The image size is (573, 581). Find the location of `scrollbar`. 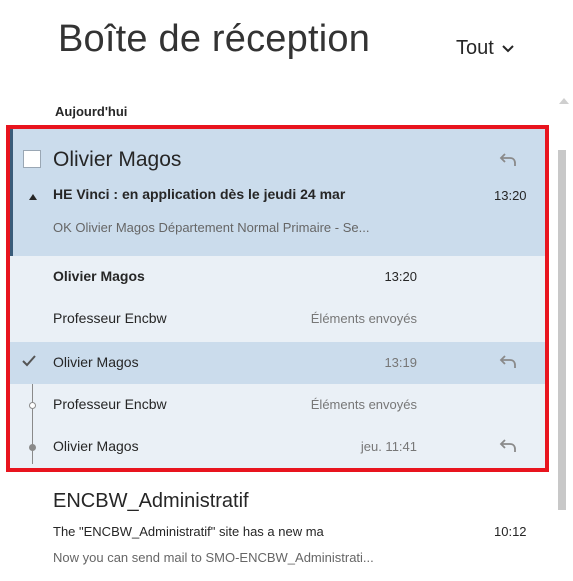

scrollbar is located at coordinates (564, 338).